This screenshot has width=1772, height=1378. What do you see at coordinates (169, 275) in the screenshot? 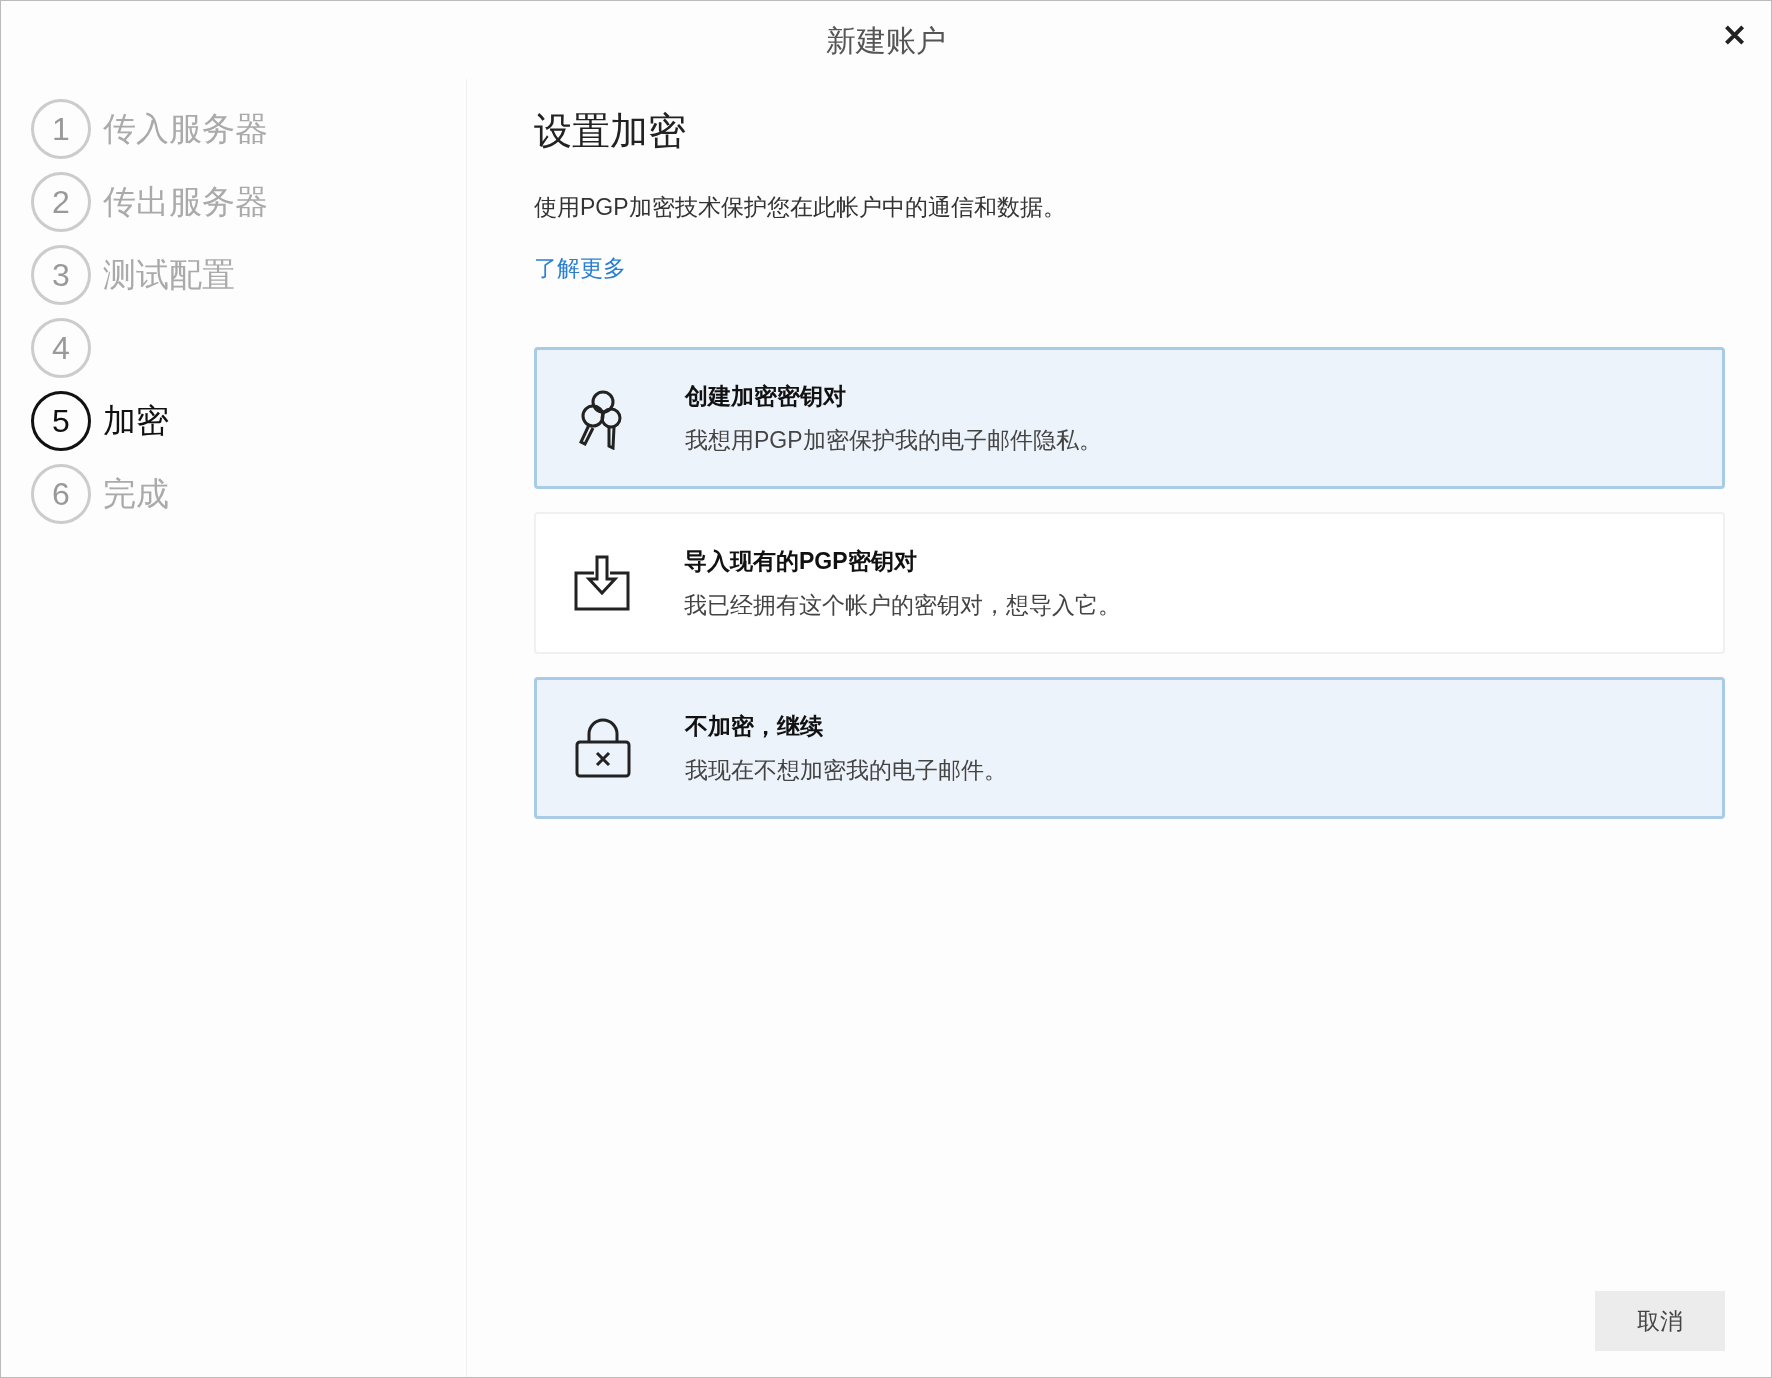
I see `step-label: 测试配置` at bounding box center [169, 275].